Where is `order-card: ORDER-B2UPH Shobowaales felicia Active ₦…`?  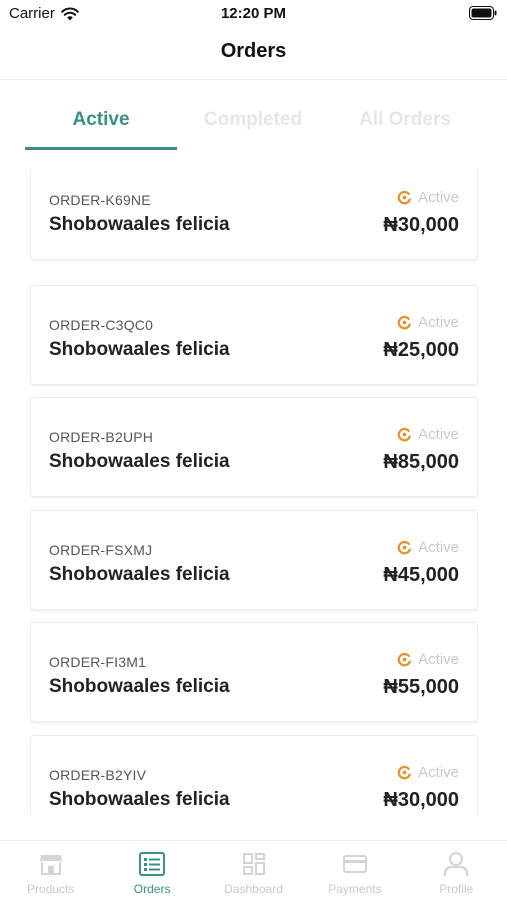
order-card: ORDER-B2UPH Shobowaales felicia Active ₦… is located at coordinates (254, 447).